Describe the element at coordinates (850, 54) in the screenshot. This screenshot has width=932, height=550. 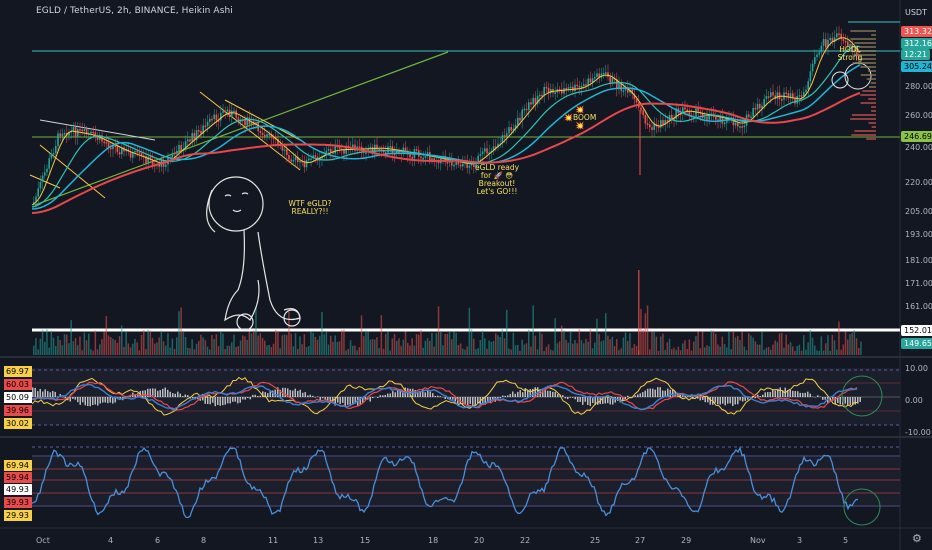
I see `annotation-hodl: HODL Strong` at that location.